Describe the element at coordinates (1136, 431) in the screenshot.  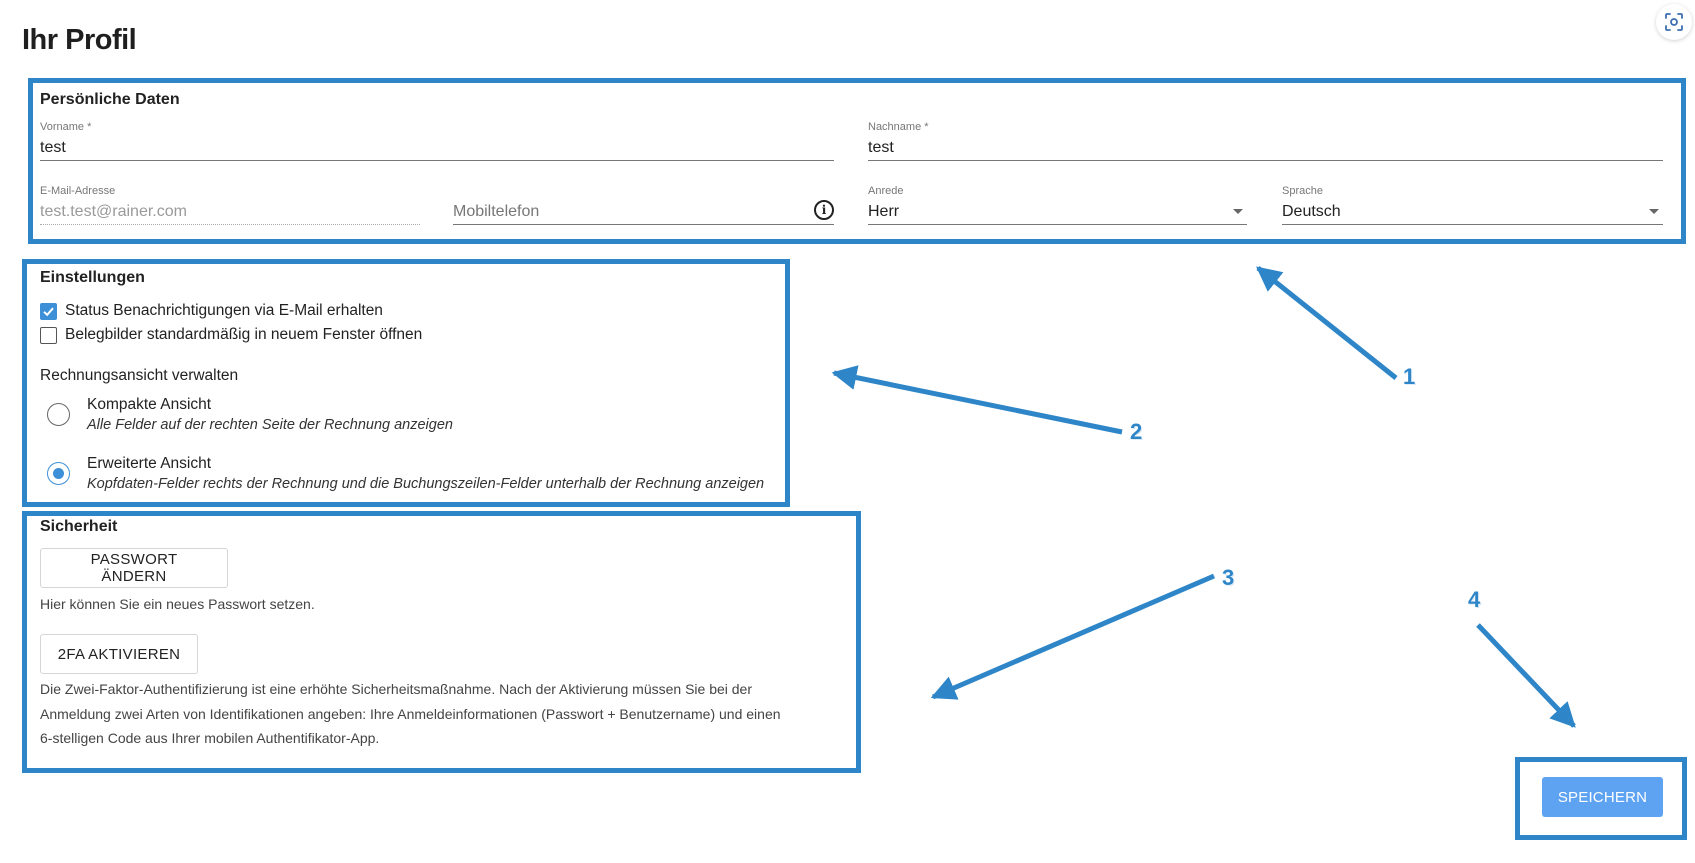
I see `annotation-number-2: 2` at that location.